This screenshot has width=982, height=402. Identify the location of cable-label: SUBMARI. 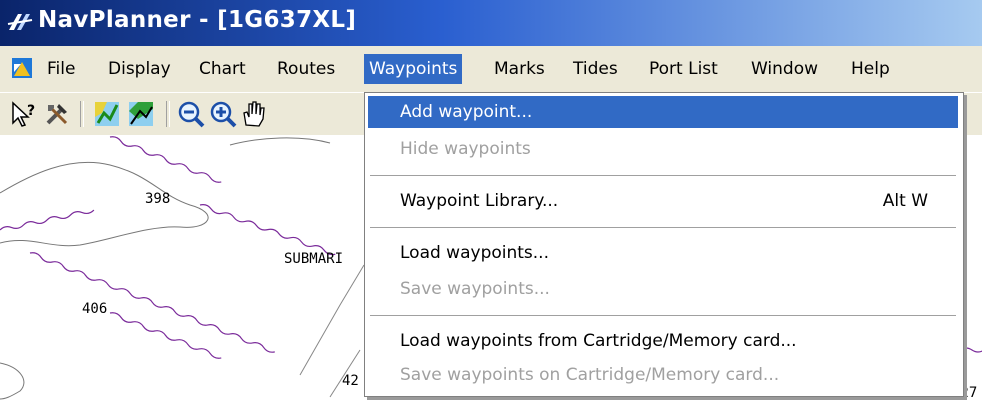
(314, 259).